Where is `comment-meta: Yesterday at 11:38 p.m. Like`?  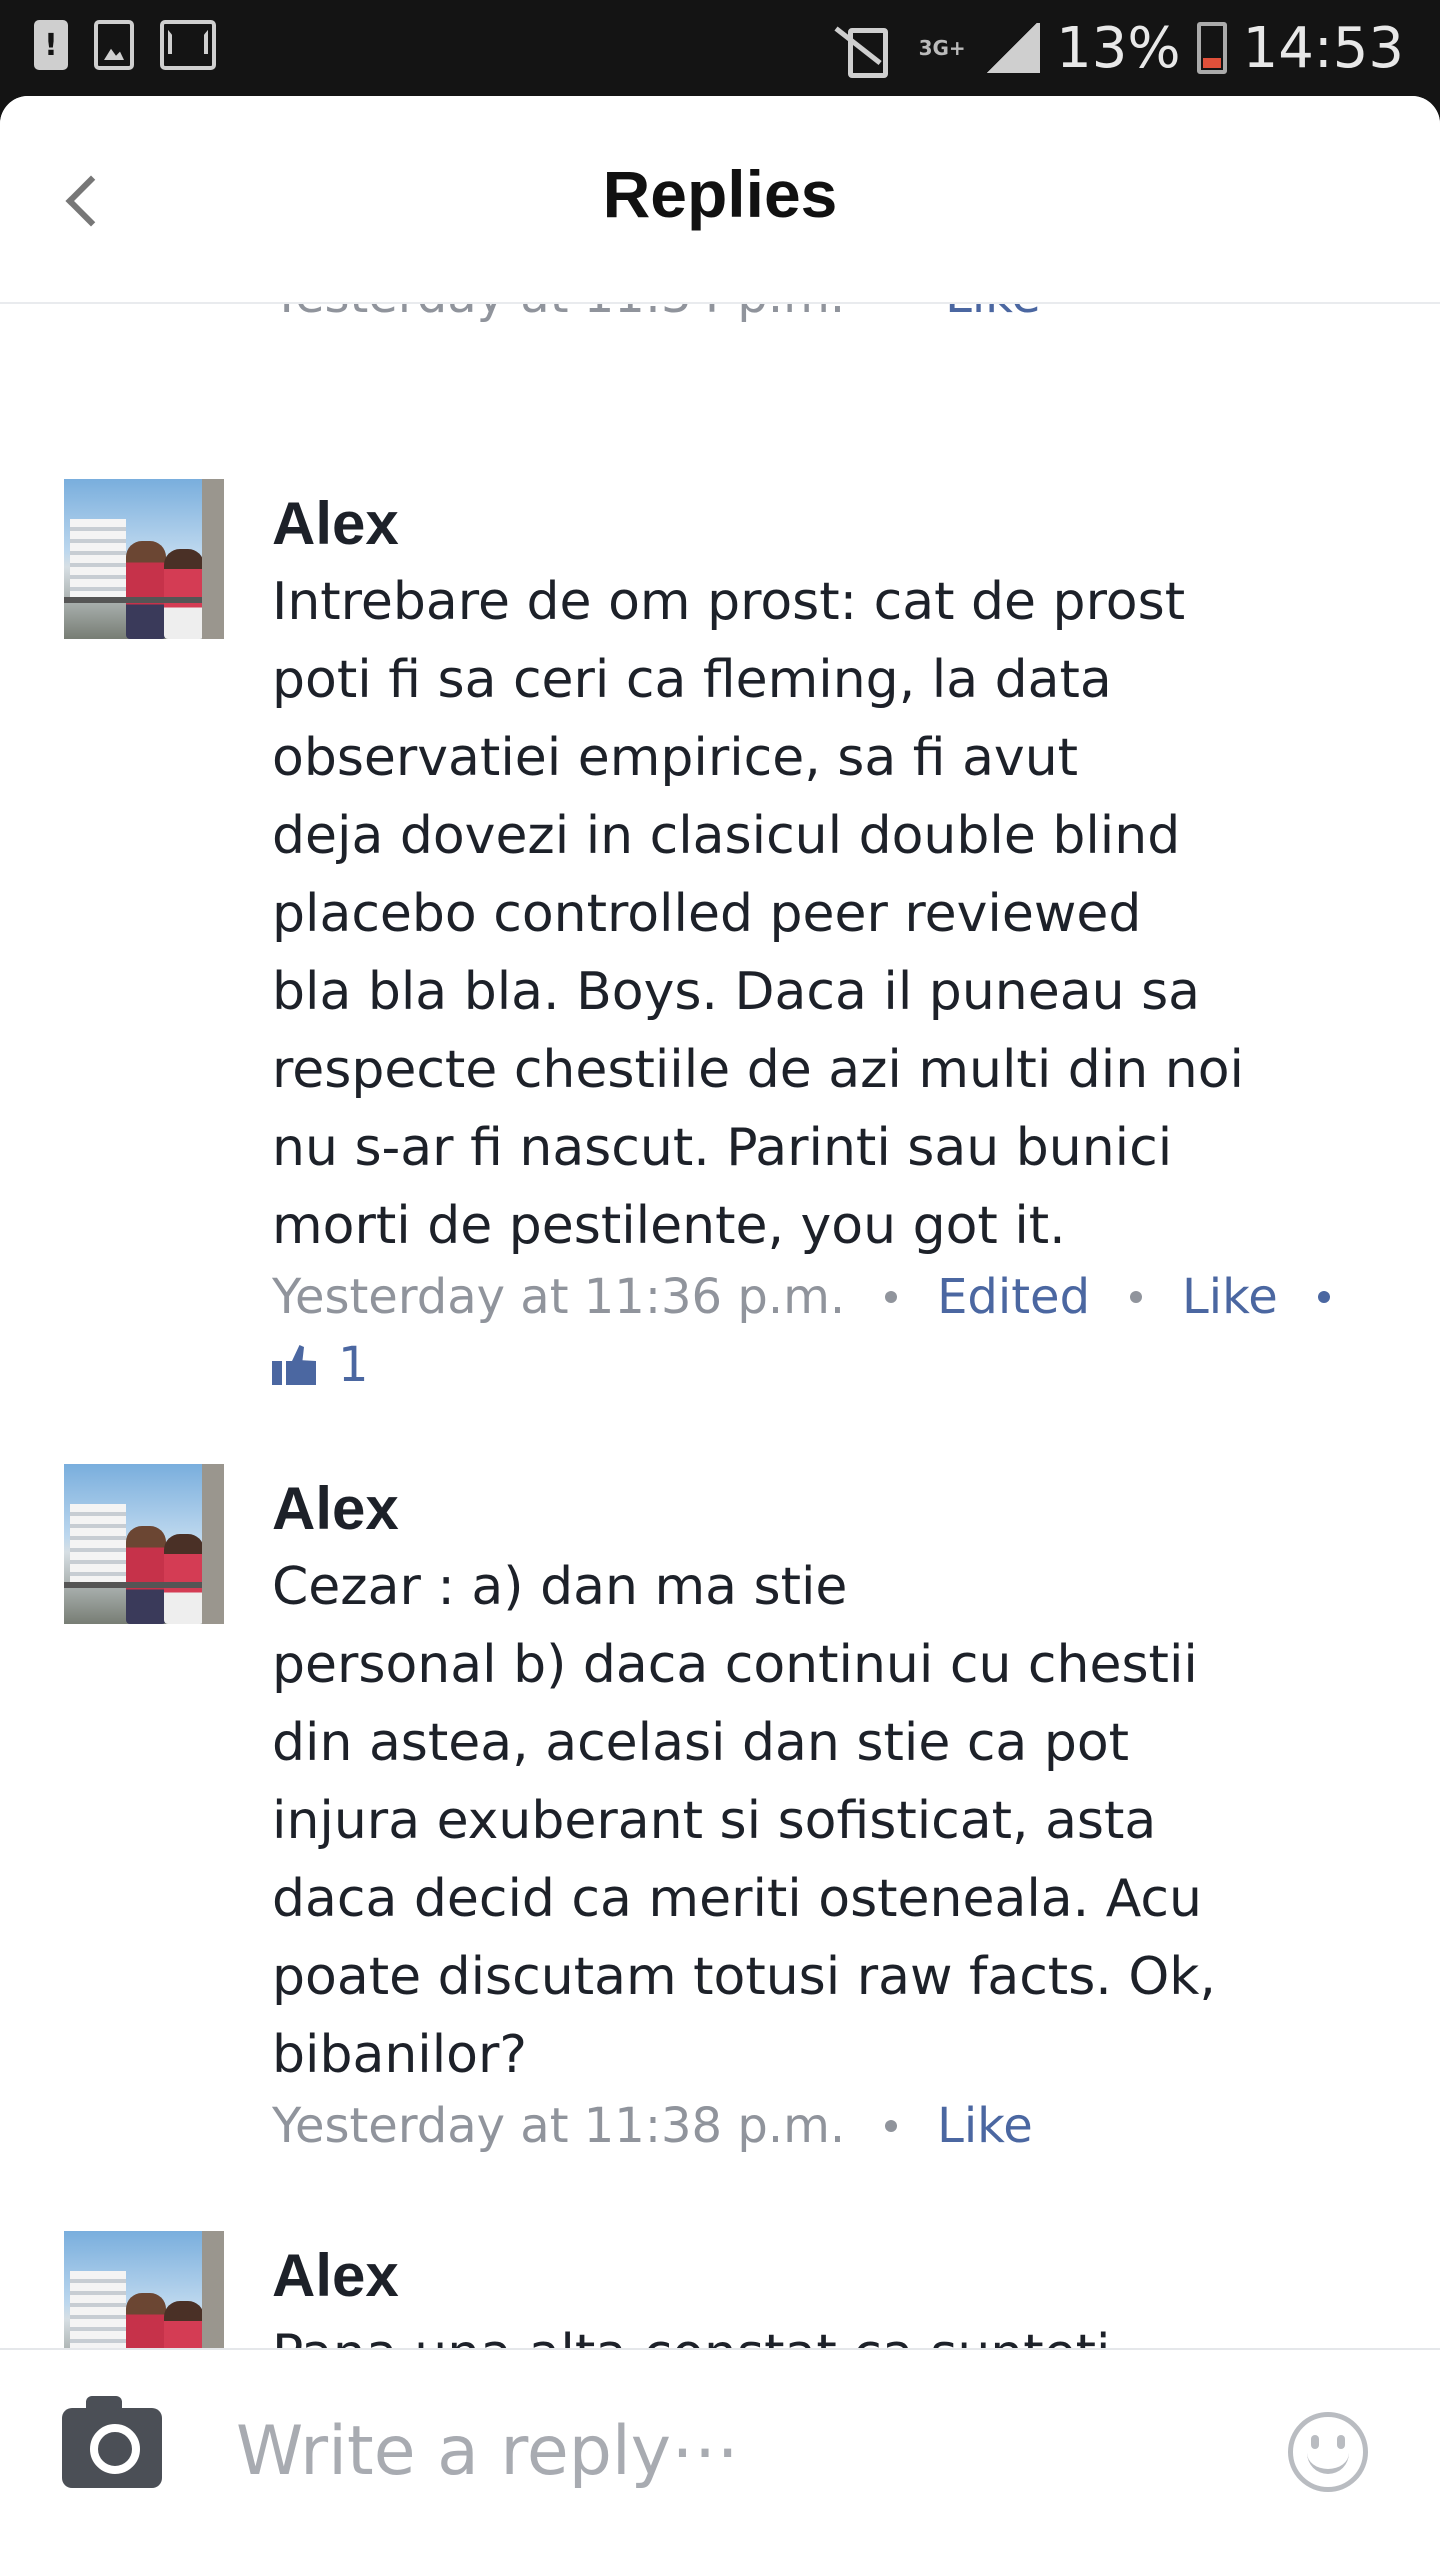
comment-meta: Yesterday at 11:38 p.m. Like is located at coordinates (652, 2126).